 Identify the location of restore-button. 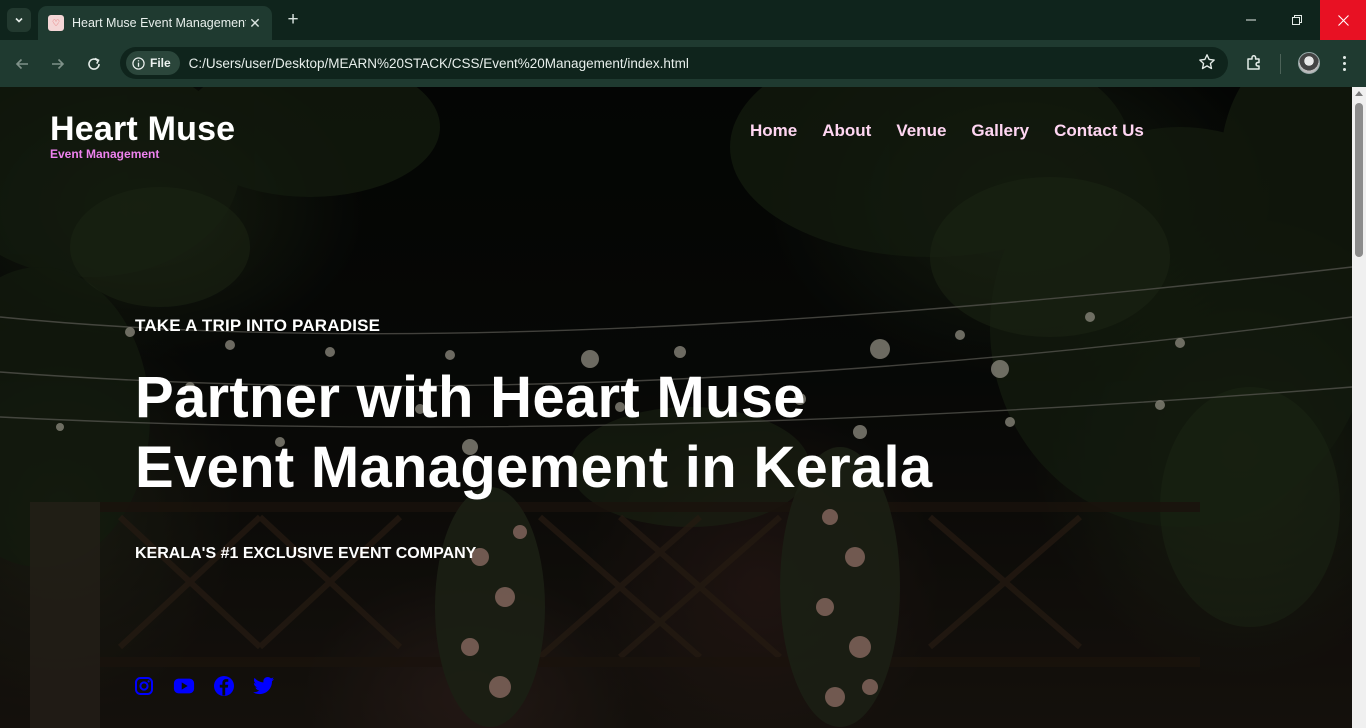
(1297, 20).